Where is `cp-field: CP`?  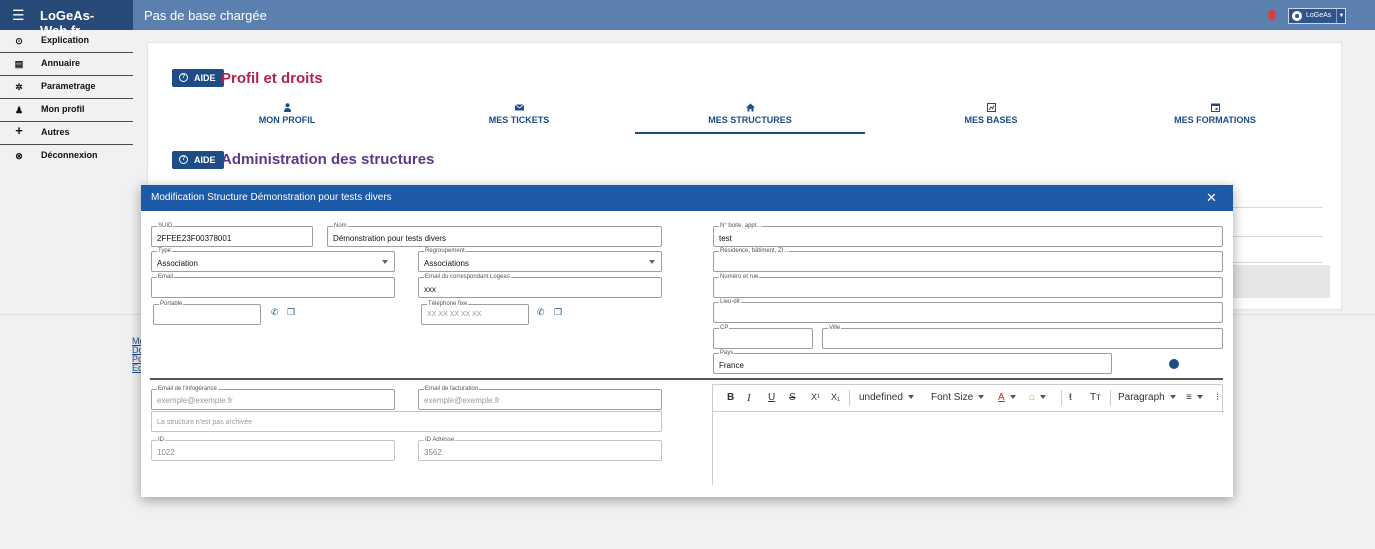 cp-field: CP is located at coordinates (763, 336).